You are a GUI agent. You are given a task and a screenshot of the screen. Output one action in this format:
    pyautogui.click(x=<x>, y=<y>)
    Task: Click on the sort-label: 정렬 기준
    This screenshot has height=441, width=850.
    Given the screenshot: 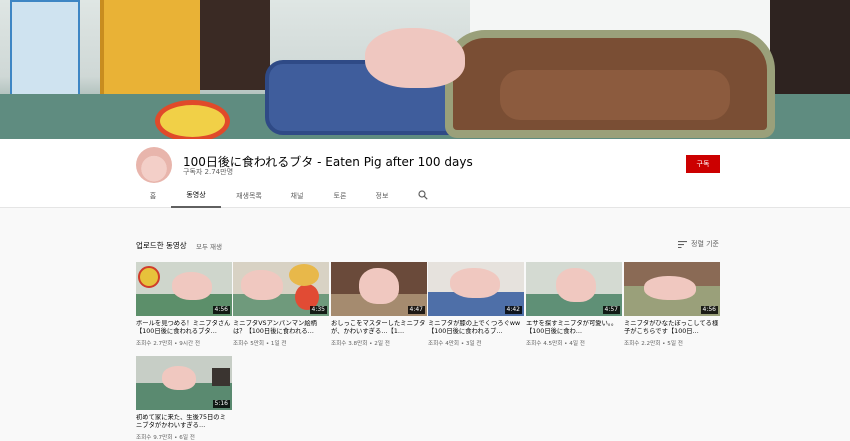 What is the action you would take?
    pyautogui.click(x=705, y=244)
    